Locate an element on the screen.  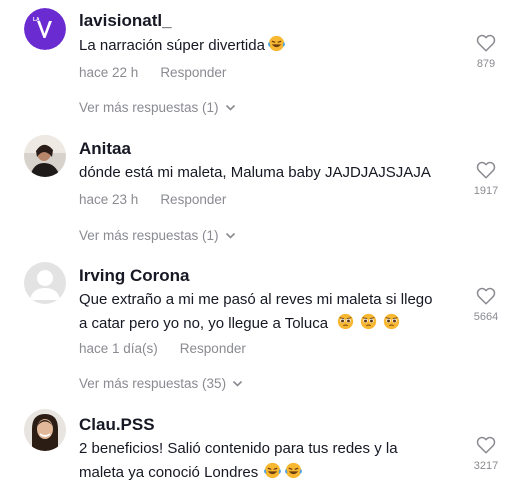
comment-time: hace 22 h is located at coordinates (109, 72).